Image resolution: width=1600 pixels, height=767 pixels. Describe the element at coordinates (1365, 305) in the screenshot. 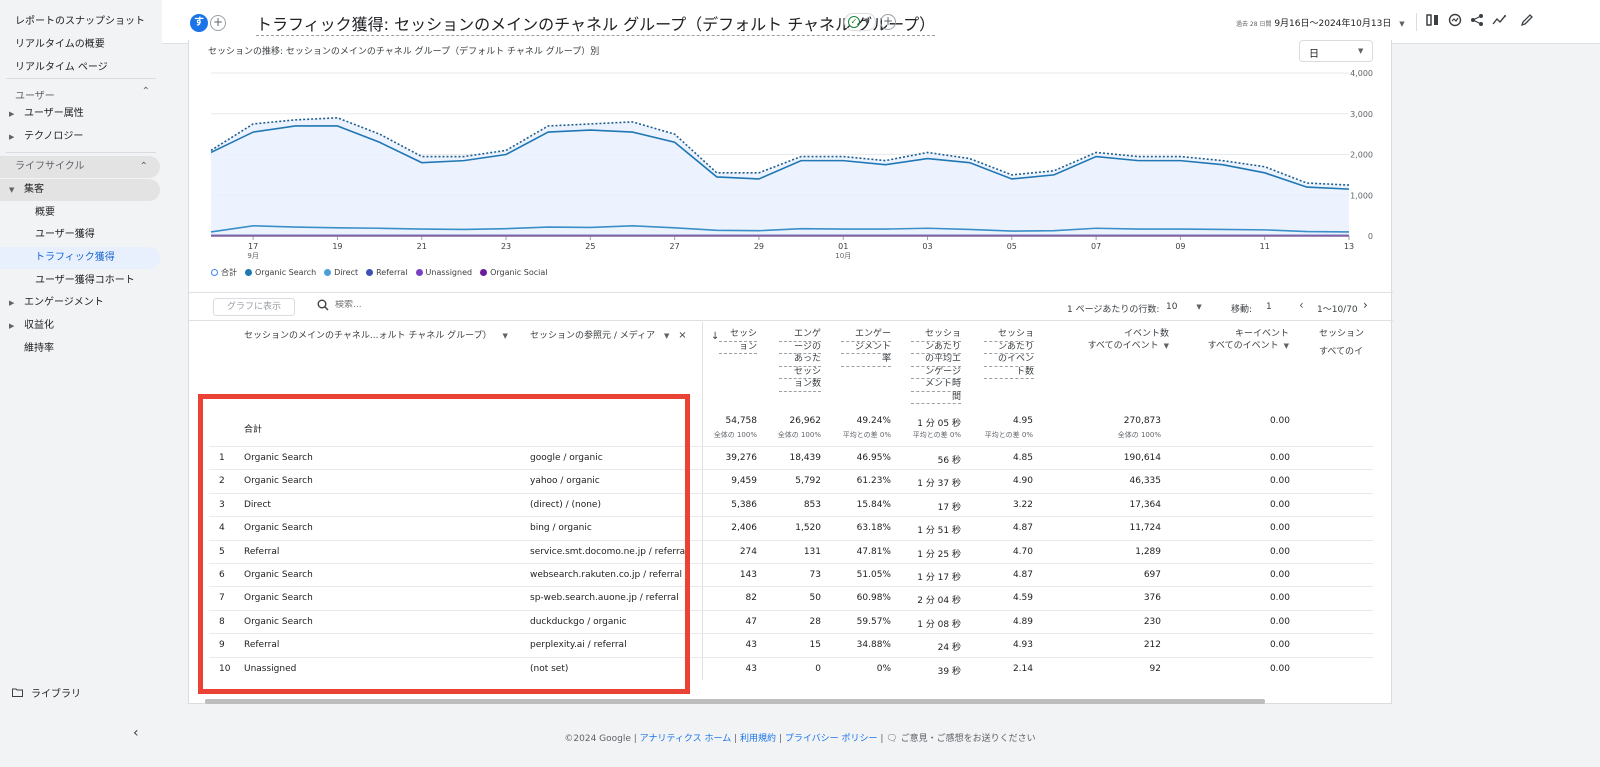

I see `next-page-icon: ›` at that location.